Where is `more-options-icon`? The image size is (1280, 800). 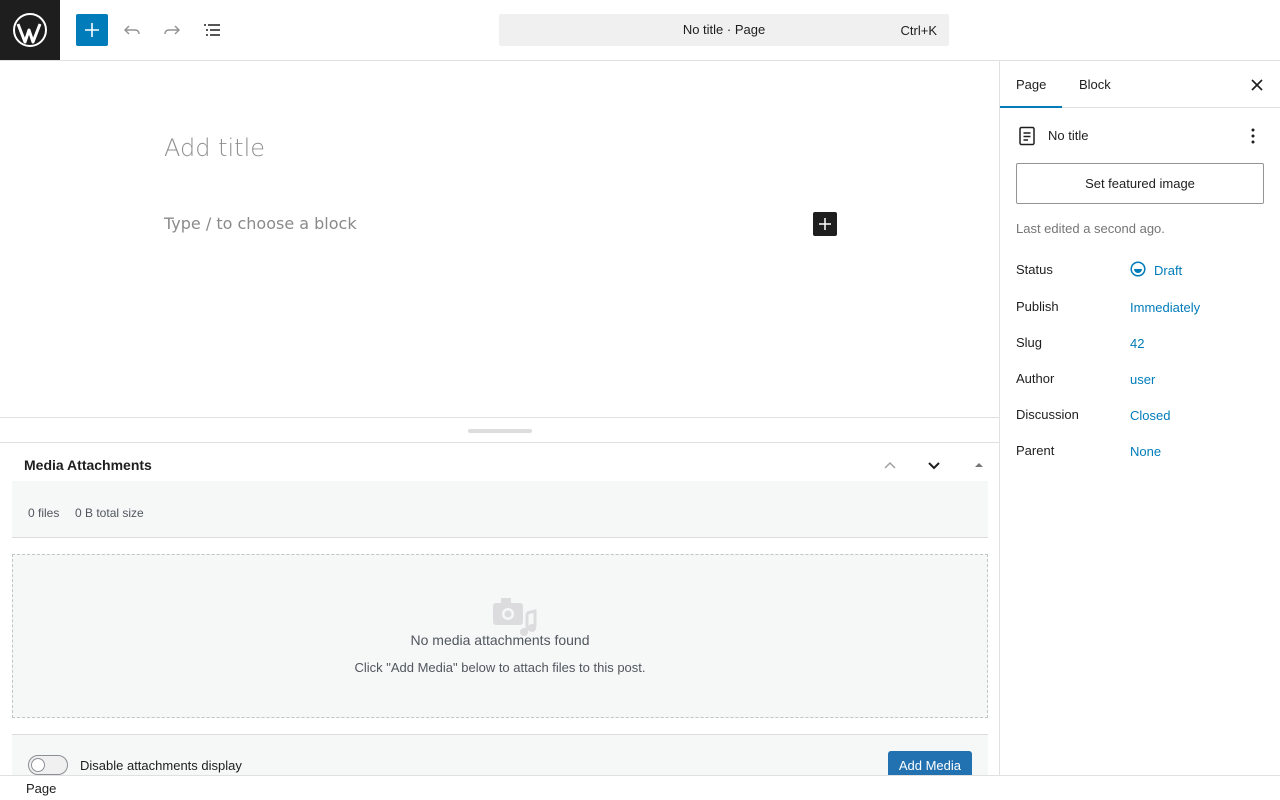 more-options-icon is located at coordinates (1253, 136).